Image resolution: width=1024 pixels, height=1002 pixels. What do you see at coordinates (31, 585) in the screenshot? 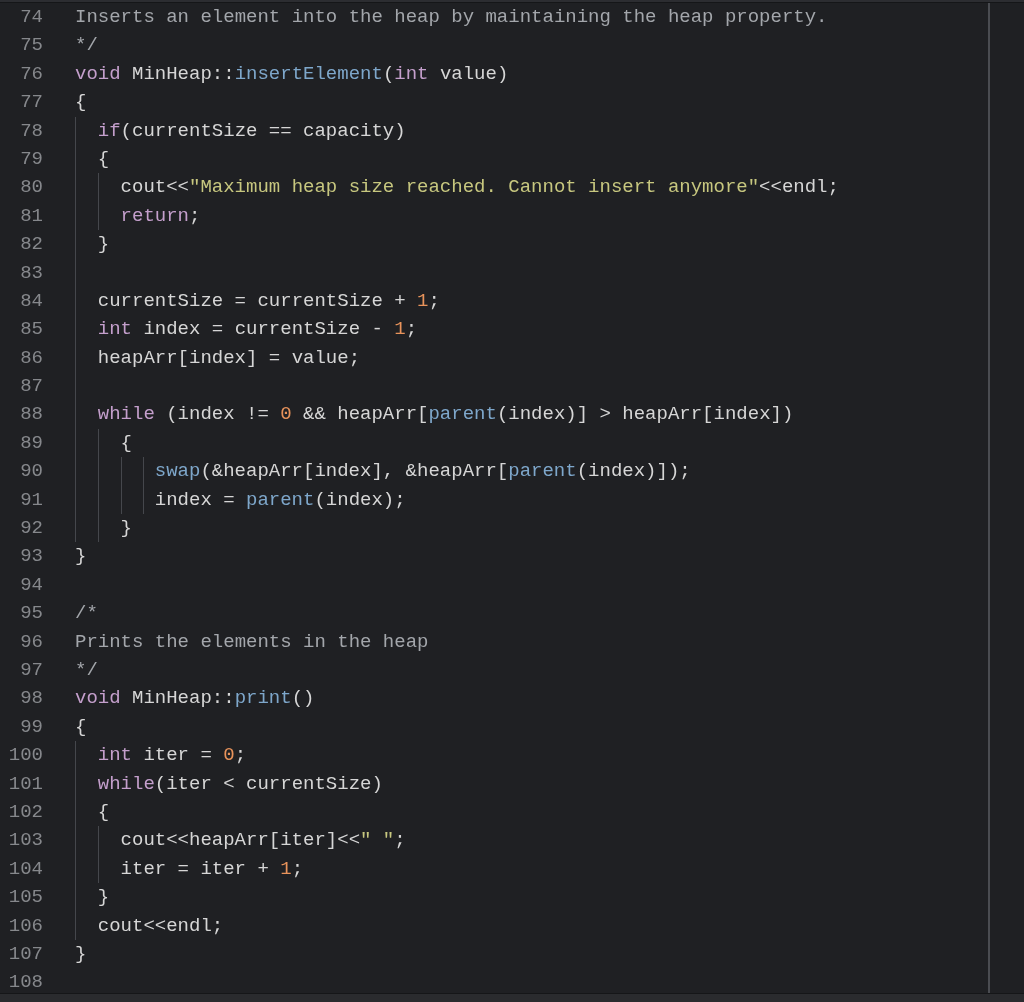
I see `line-number: 94` at bounding box center [31, 585].